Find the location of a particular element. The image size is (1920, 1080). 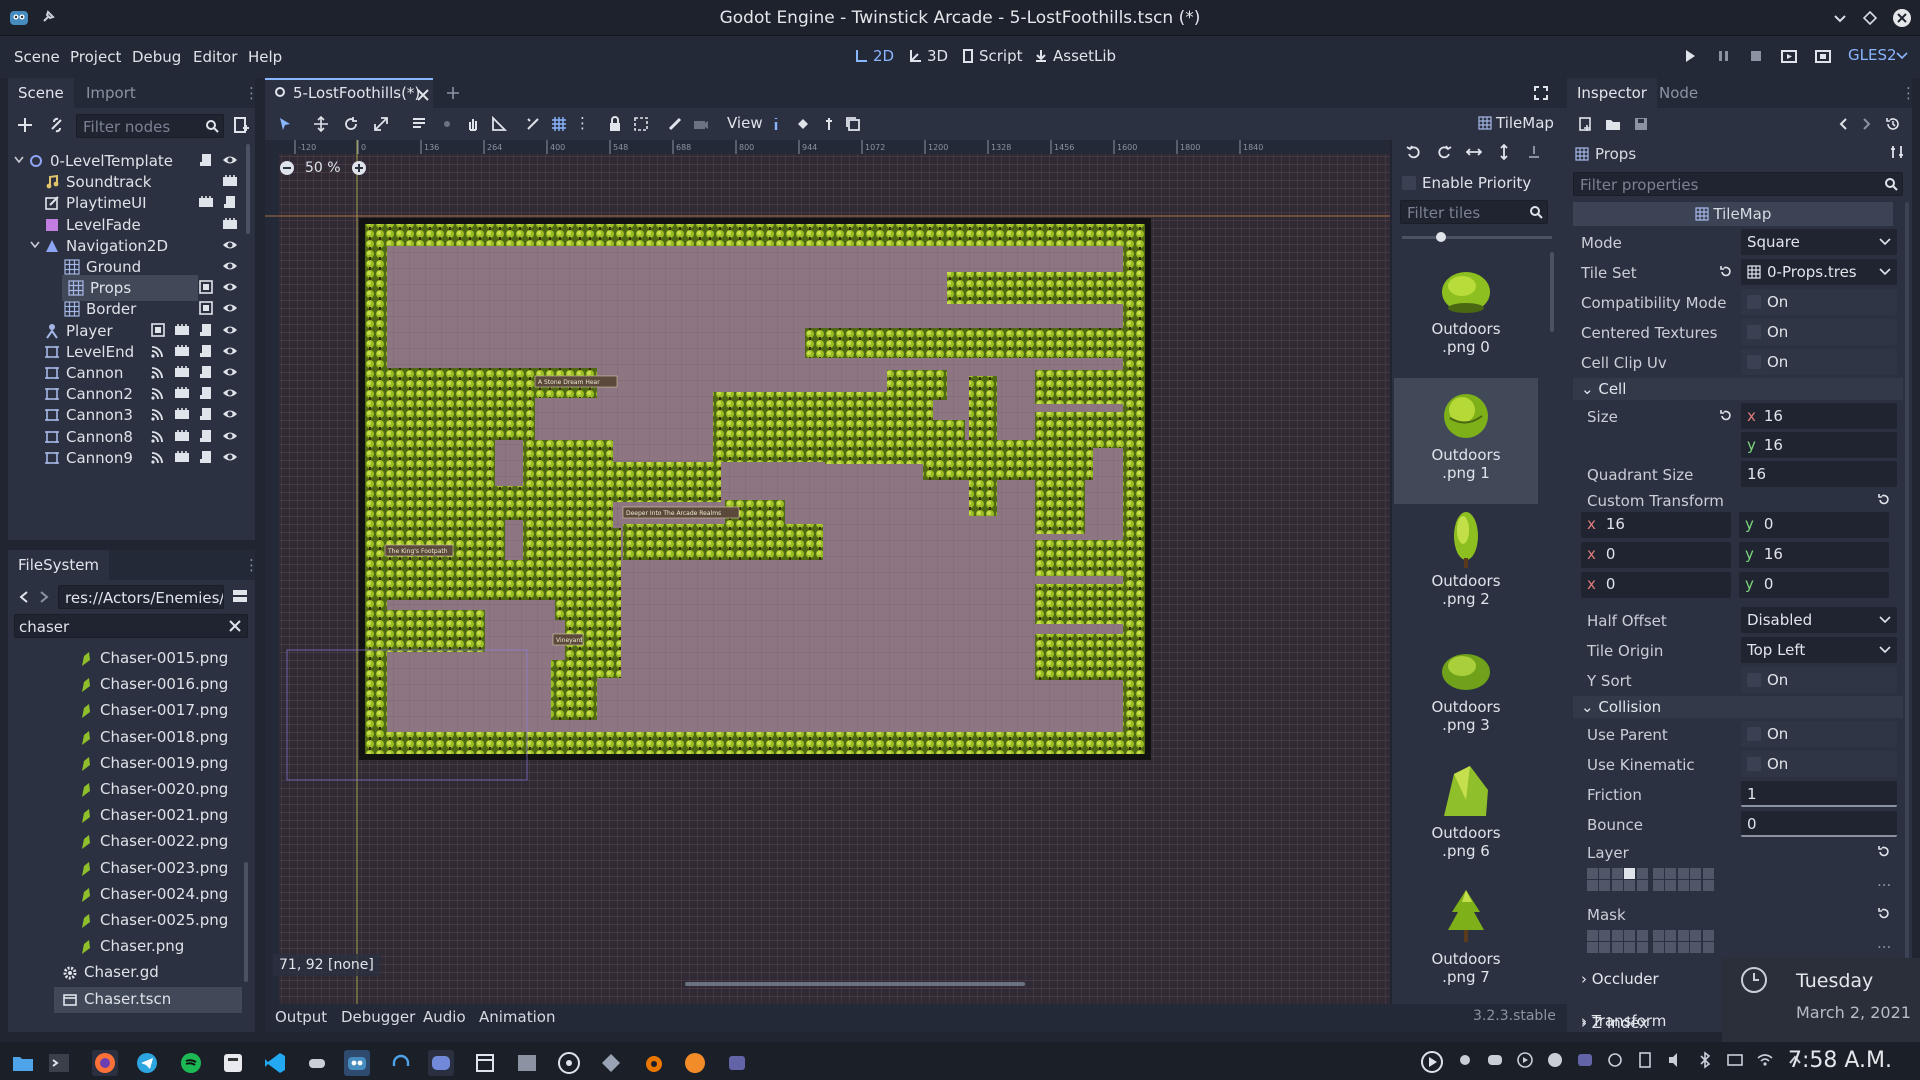

attach-script-icon is located at coordinates (241, 125).